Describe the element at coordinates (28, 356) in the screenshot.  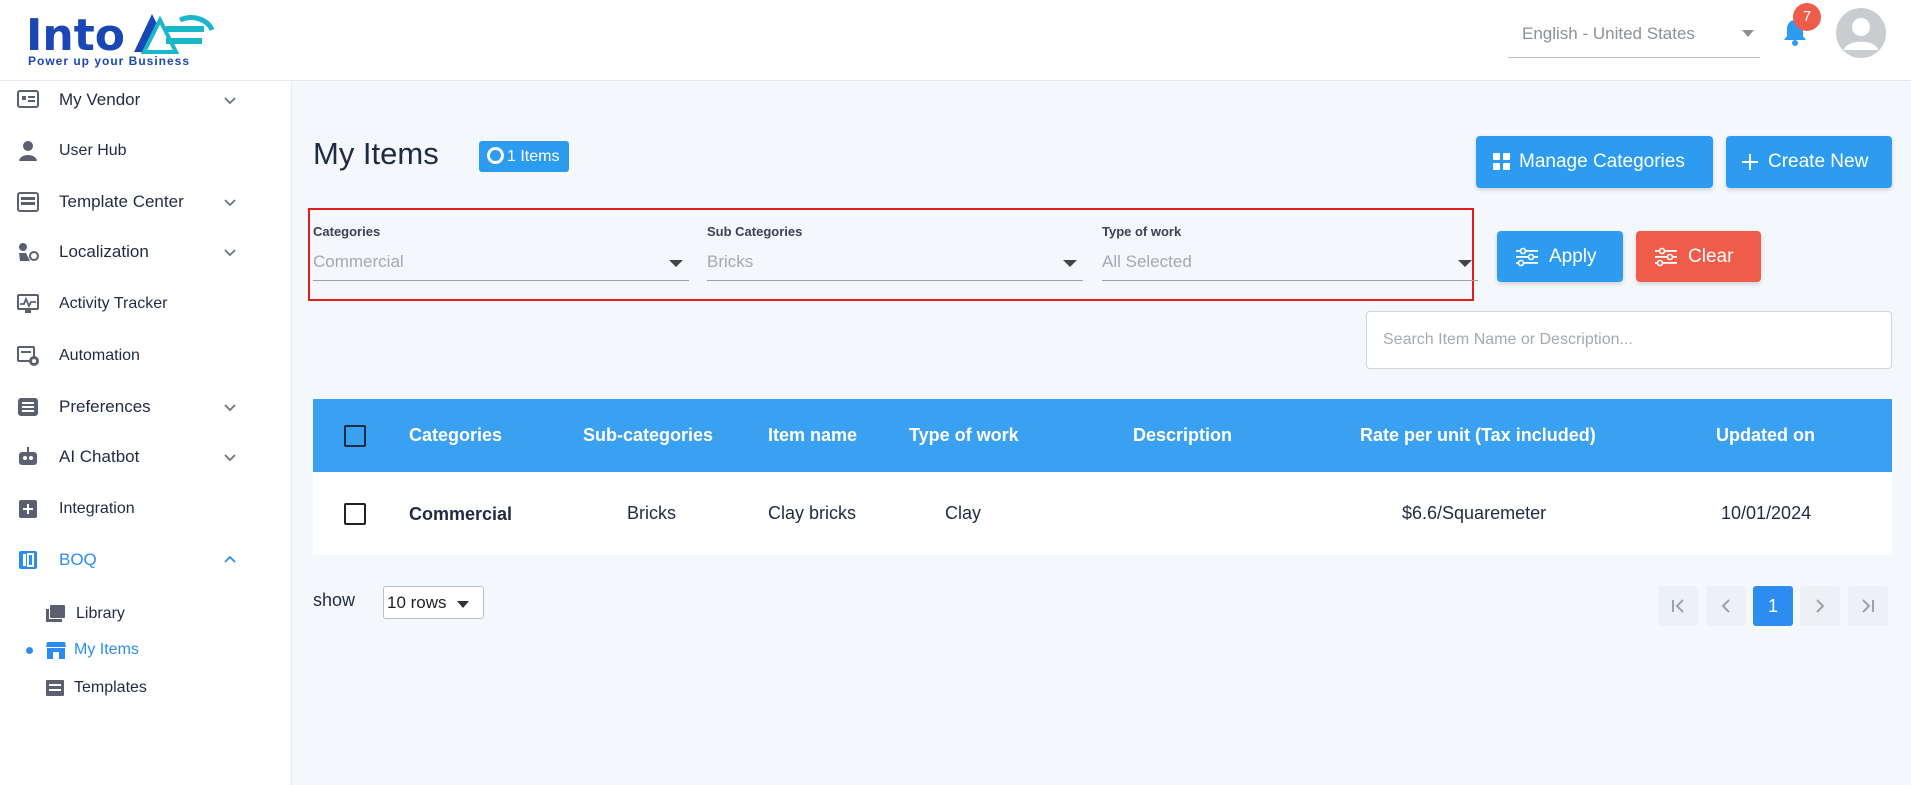
I see `automation-icon` at that location.